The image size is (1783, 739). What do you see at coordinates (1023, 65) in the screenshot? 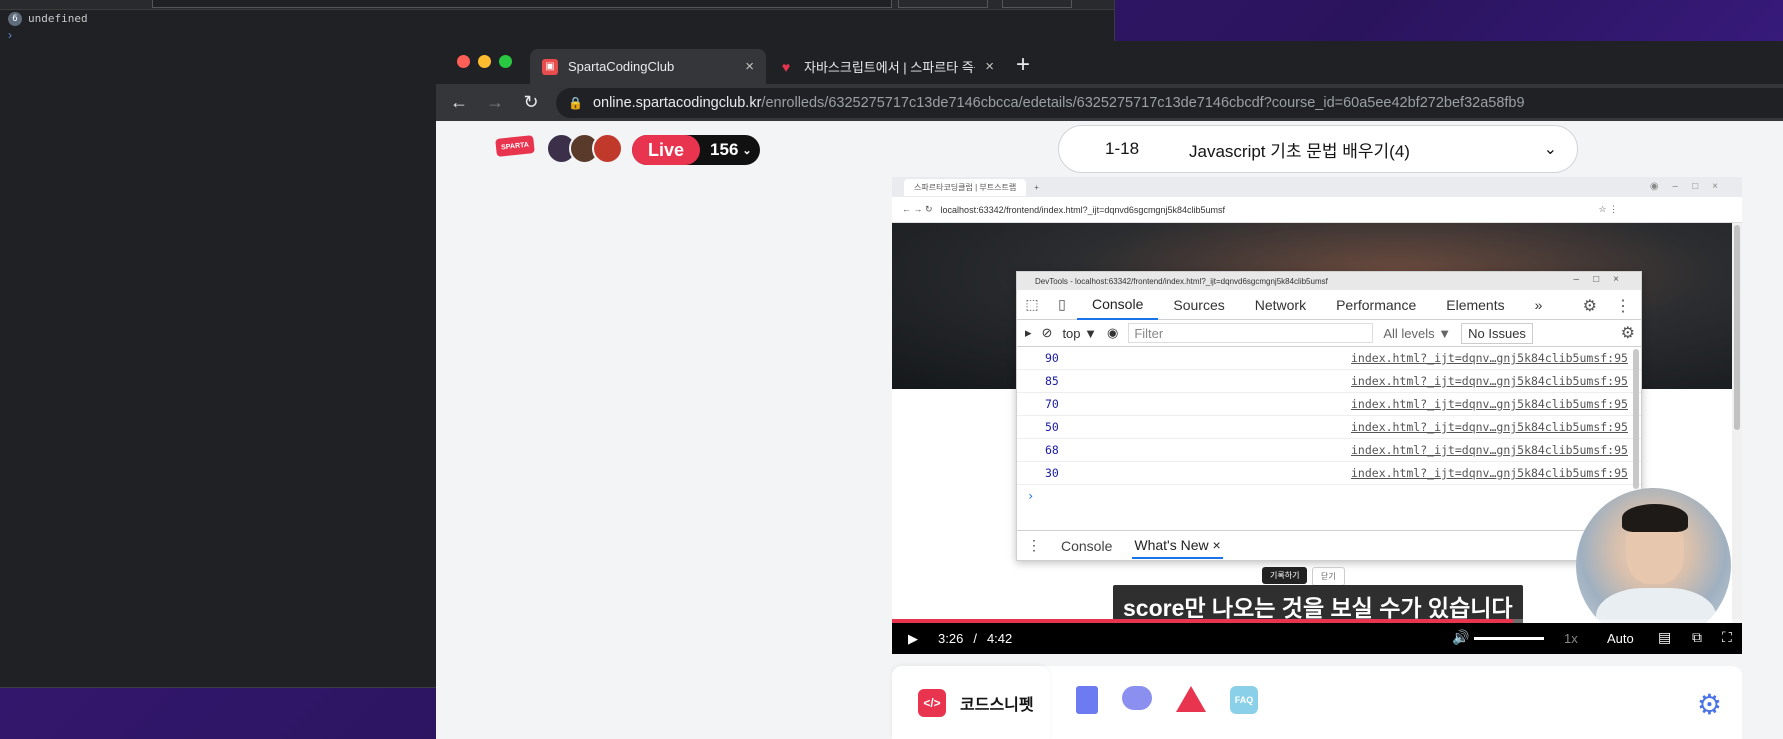
I see `new-tab-button: +` at bounding box center [1023, 65].